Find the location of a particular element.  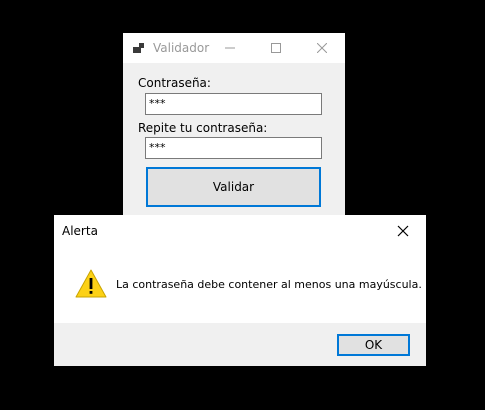

minimize-icon is located at coordinates (230, 48).